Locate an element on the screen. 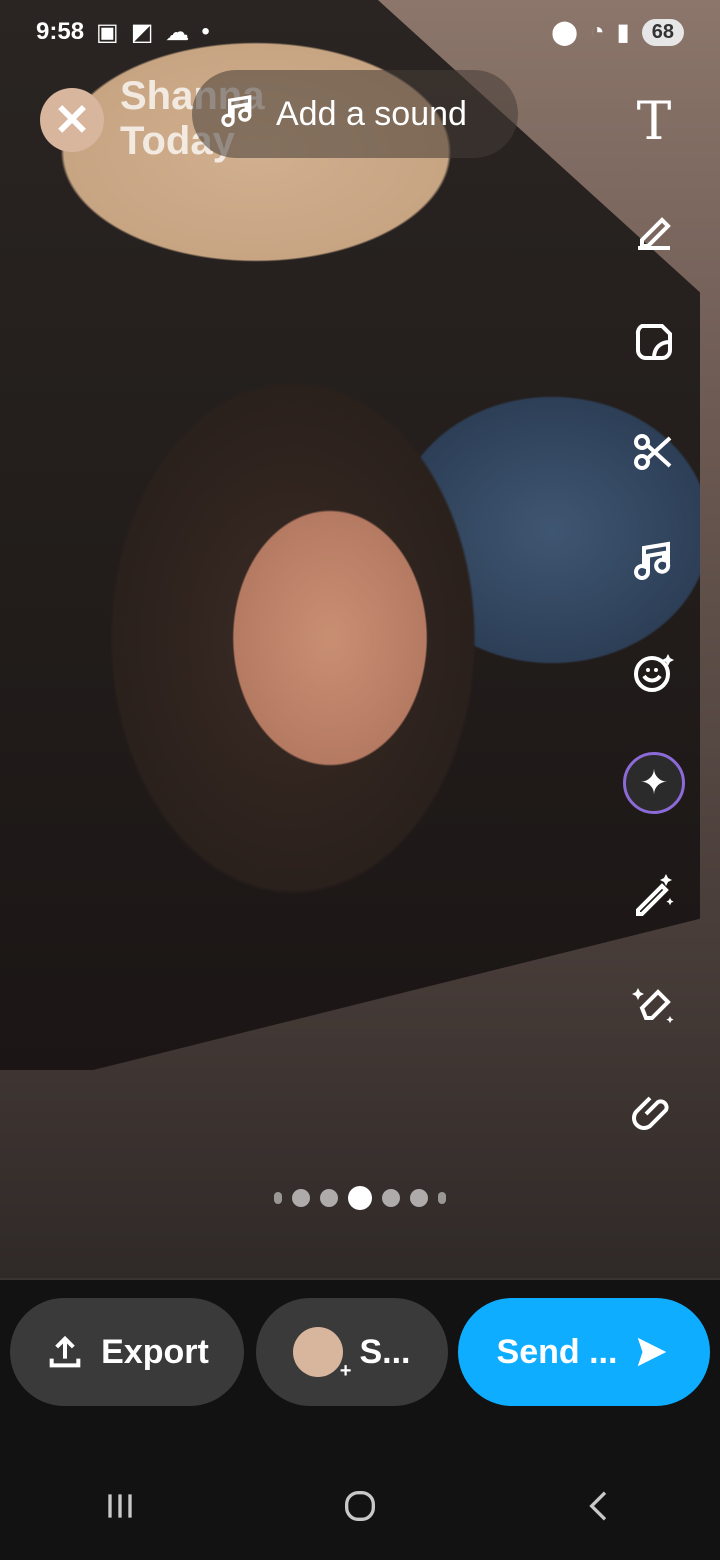 This screenshot has height=1560, width=720. add-sound-button: Add a sound is located at coordinates (355, 114).